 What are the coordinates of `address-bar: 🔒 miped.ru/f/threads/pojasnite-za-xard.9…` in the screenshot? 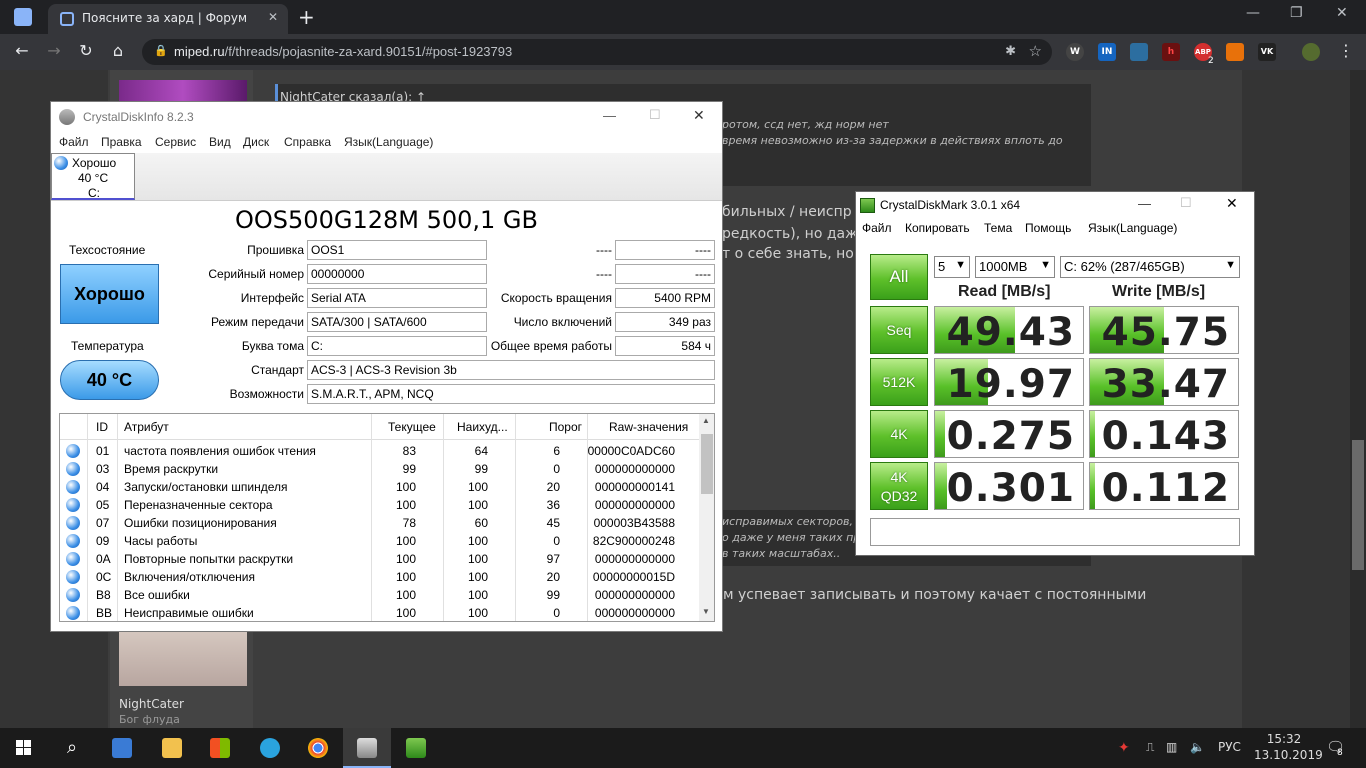 It's located at (597, 52).